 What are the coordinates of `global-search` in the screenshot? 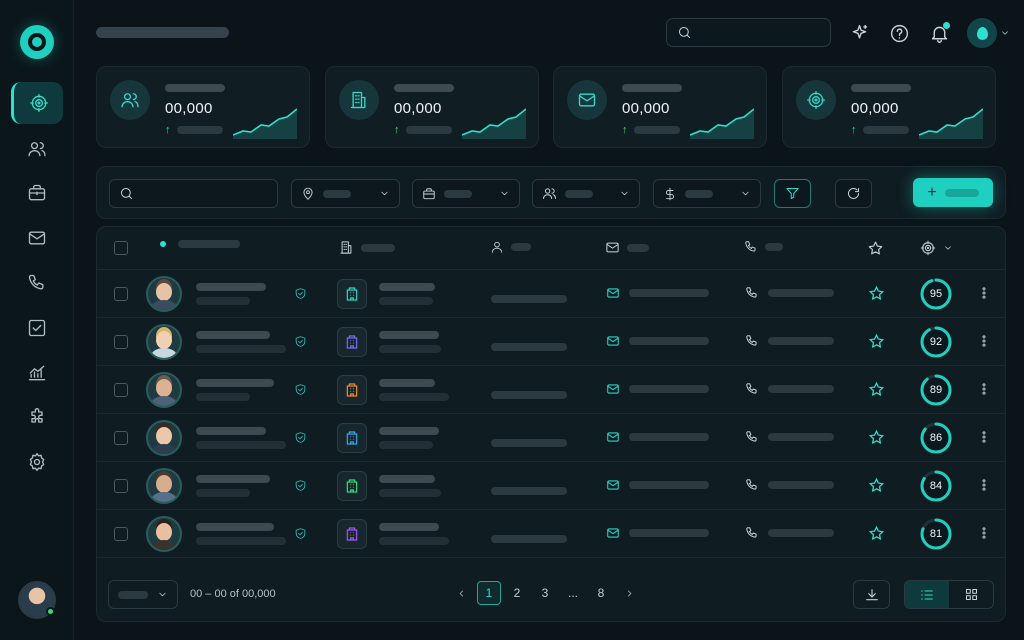 It's located at (748, 32).